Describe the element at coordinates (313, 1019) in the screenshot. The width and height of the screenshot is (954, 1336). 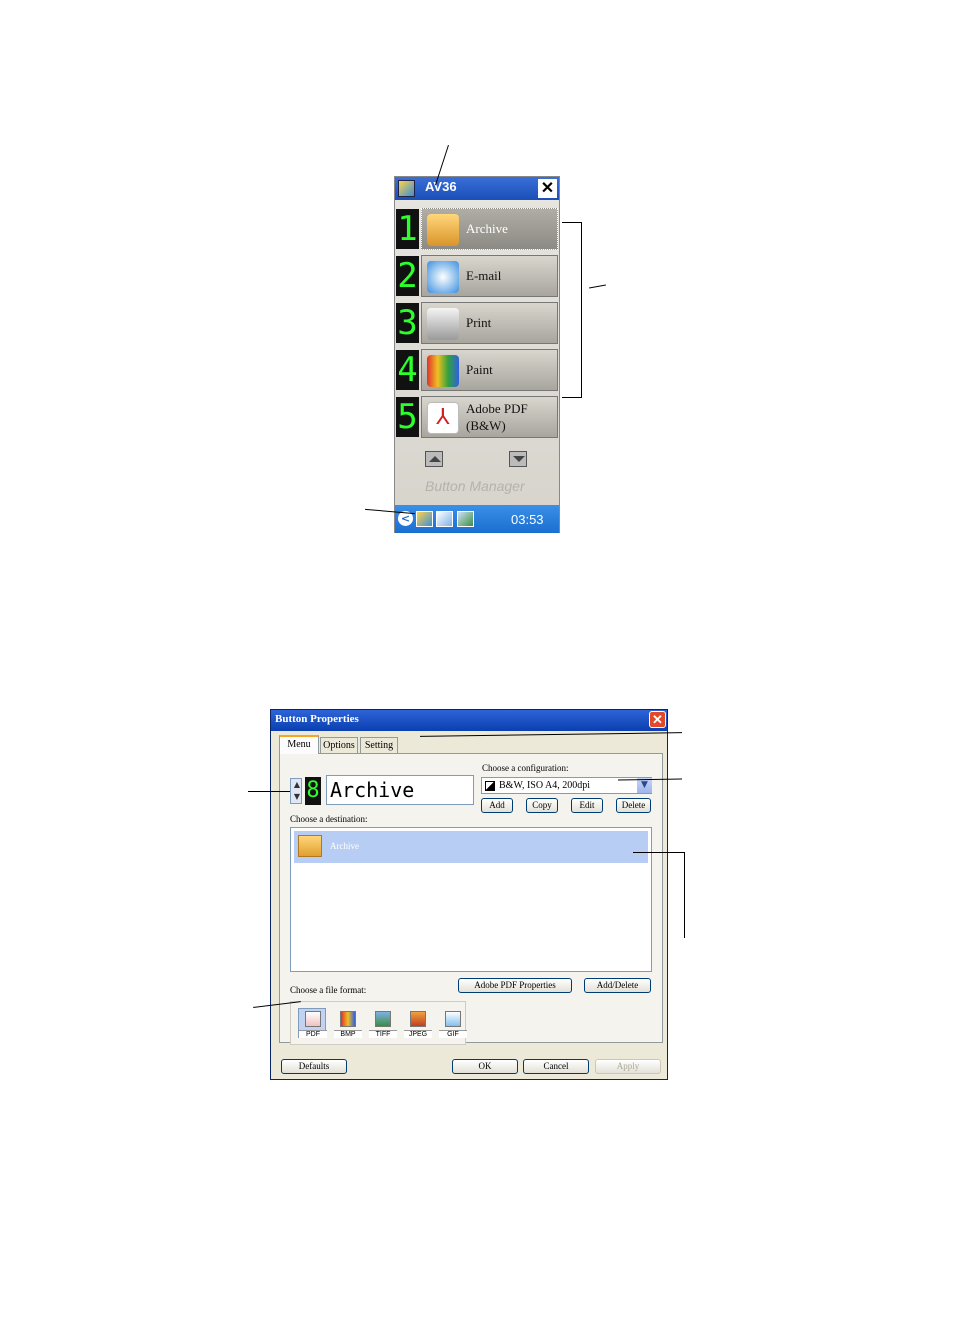
I see `pdf-file-icon` at that location.